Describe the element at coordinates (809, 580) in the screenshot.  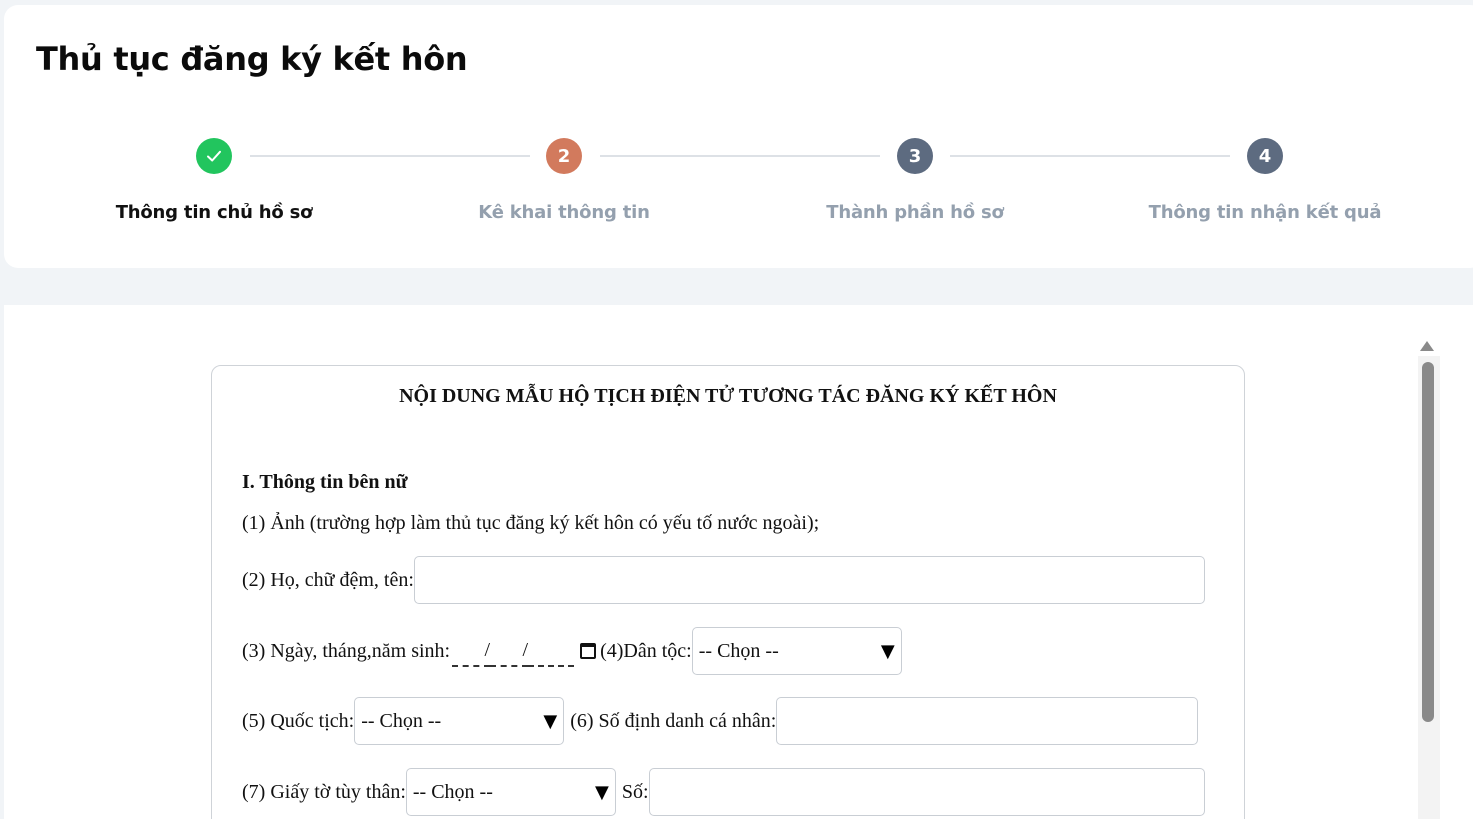
I see `fullname-input` at that location.